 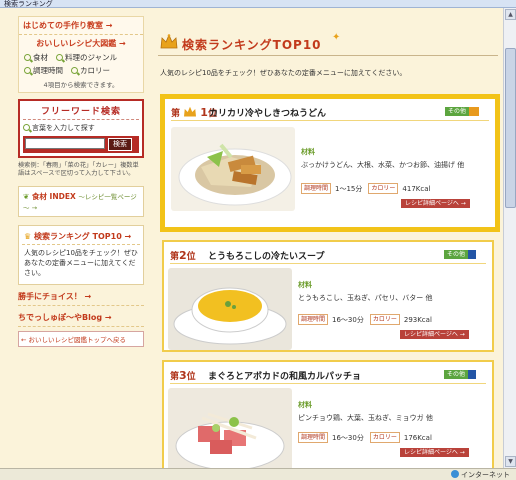 I want to click on recipe-info: 材料 ピンチョウ鶏、大葉、玉ねぎ、ミョウガ 他, so click(x=393, y=411).